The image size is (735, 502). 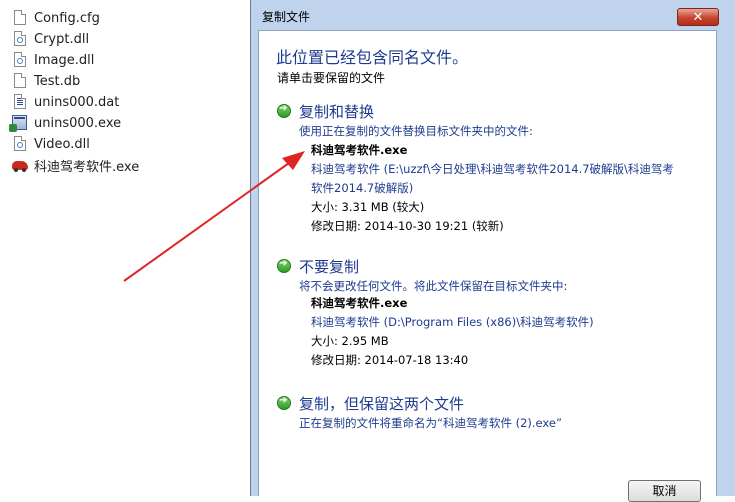 What do you see at coordinates (293, 160) in the screenshot?
I see `annotation-arrow-head` at bounding box center [293, 160].